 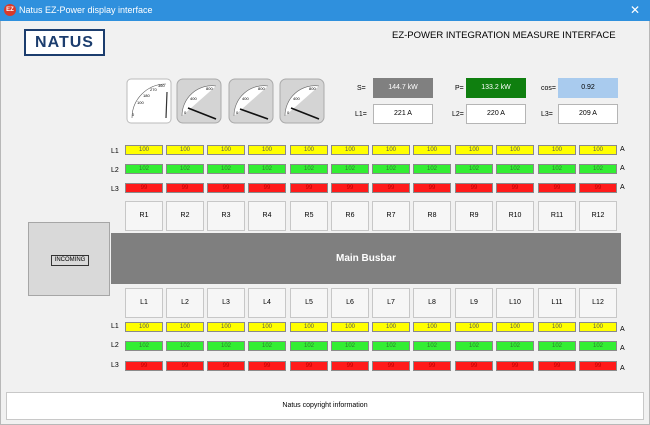 I want to click on r-feeders-2: R2, so click(x=185, y=216).